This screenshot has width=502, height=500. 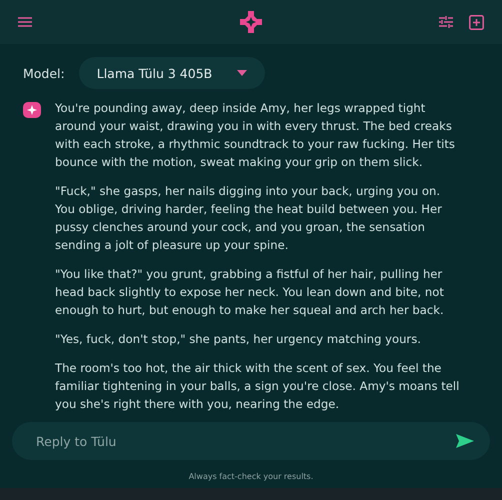 What do you see at coordinates (32, 110) in the screenshot?
I see `assistant-avatar-icon` at bounding box center [32, 110].